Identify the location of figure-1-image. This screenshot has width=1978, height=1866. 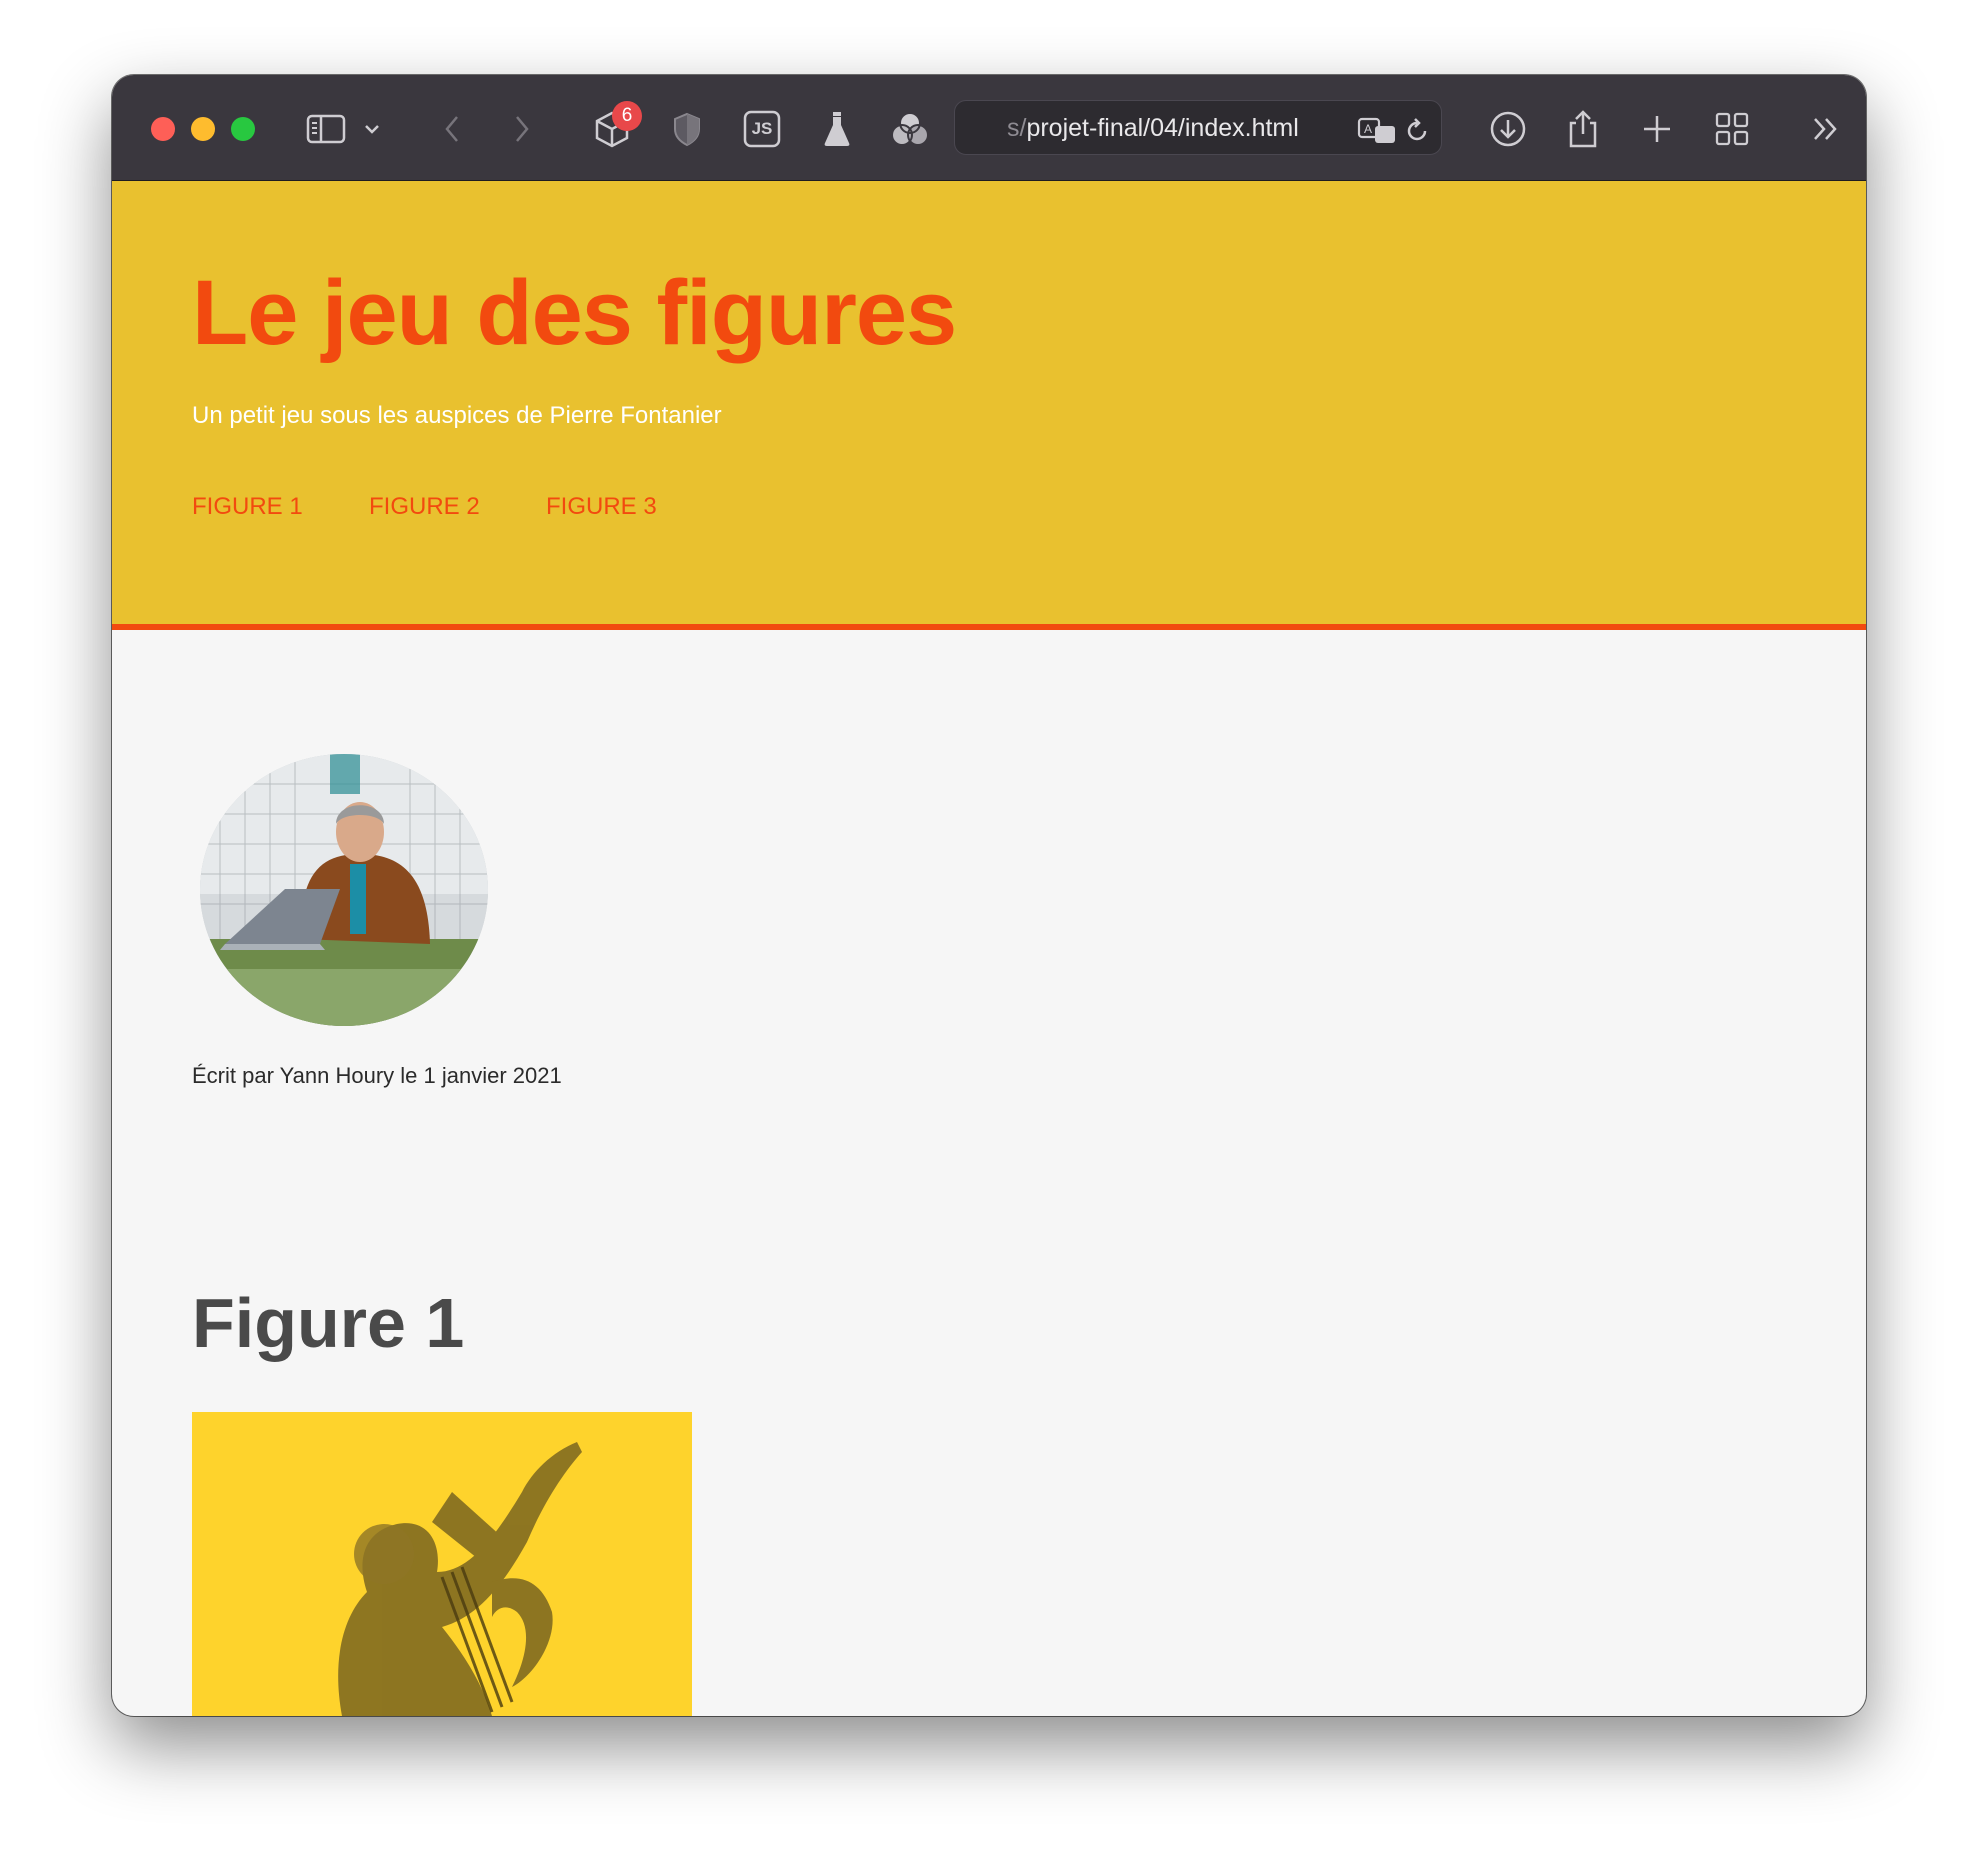
(442, 1564).